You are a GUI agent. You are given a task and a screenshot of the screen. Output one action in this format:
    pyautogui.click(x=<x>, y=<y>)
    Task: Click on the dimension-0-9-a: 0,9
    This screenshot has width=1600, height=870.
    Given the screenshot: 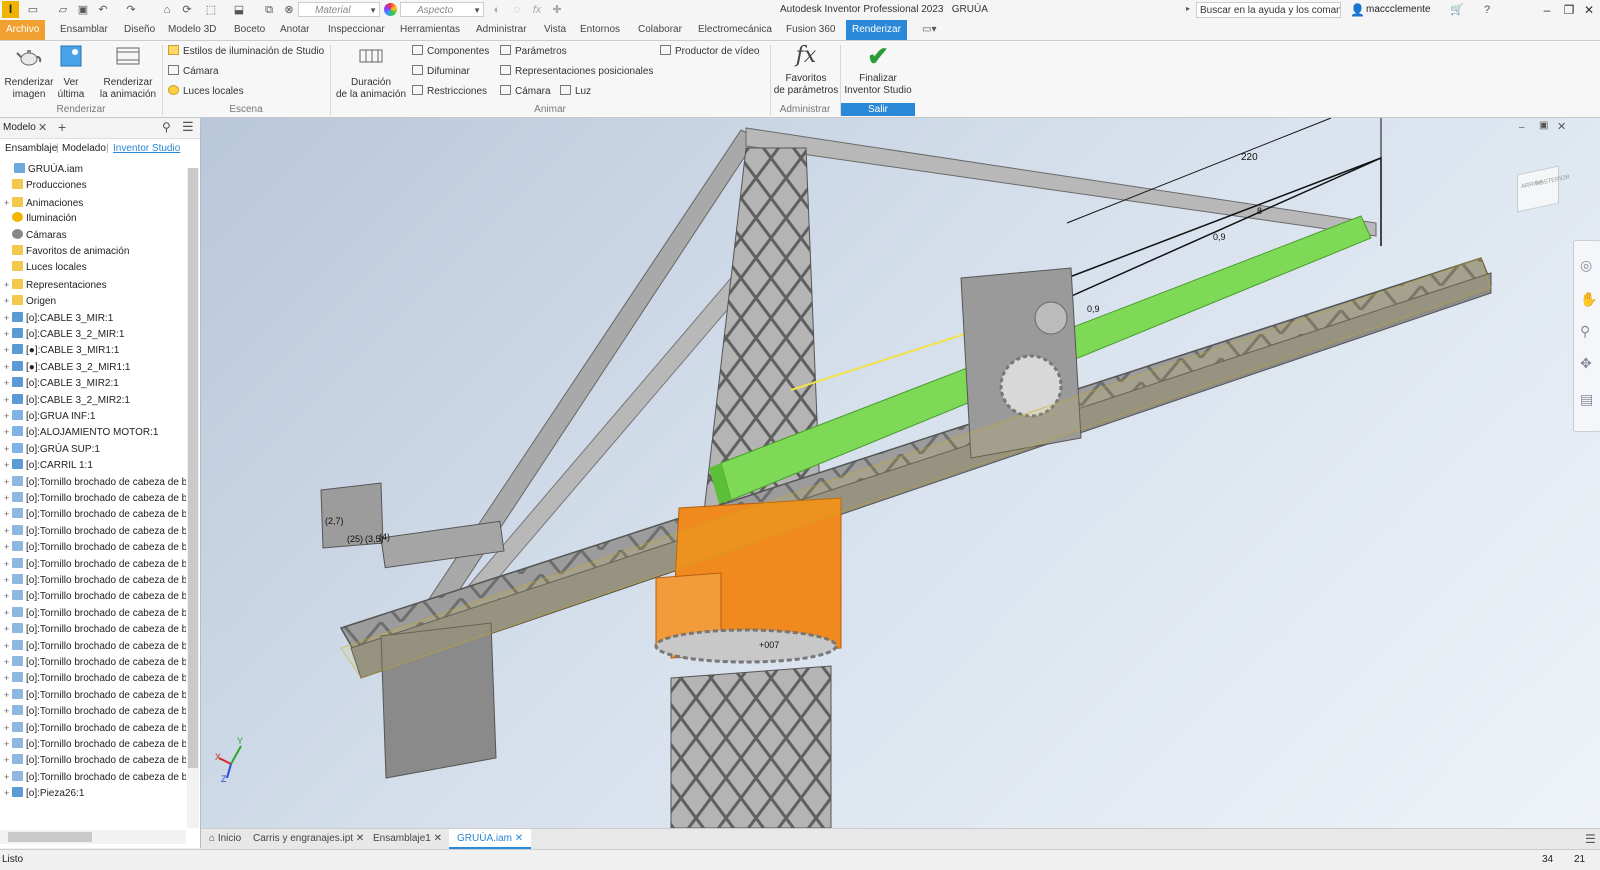 What is the action you would take?
    pyautogui.click(x=1219, y=237)
    